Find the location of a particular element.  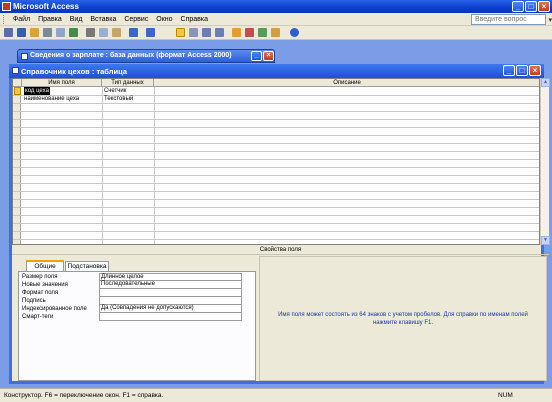

data-type-cell: Счетчик is located at coordinates (115, 91).